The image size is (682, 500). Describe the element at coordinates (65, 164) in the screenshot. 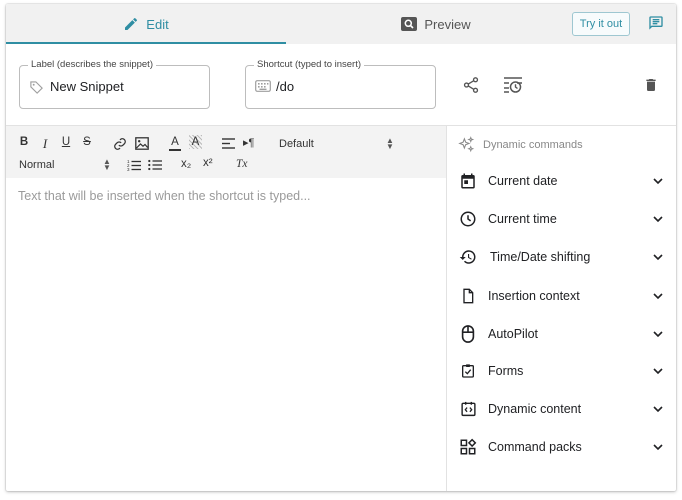

I see `size-select: Normal ▲ ▼` at that location.